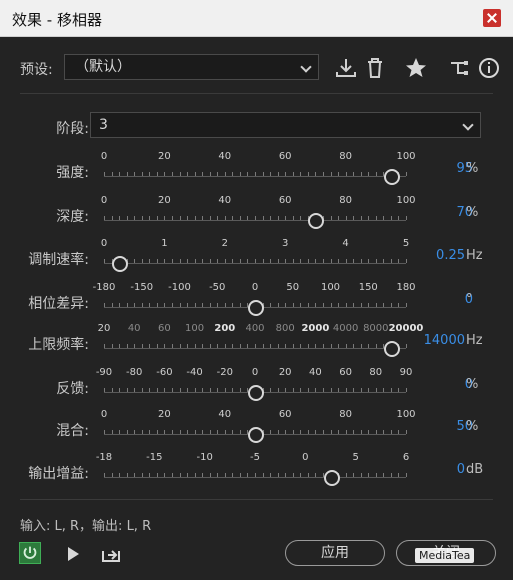  I want to click on tick-label: -20, so click(224, 372).